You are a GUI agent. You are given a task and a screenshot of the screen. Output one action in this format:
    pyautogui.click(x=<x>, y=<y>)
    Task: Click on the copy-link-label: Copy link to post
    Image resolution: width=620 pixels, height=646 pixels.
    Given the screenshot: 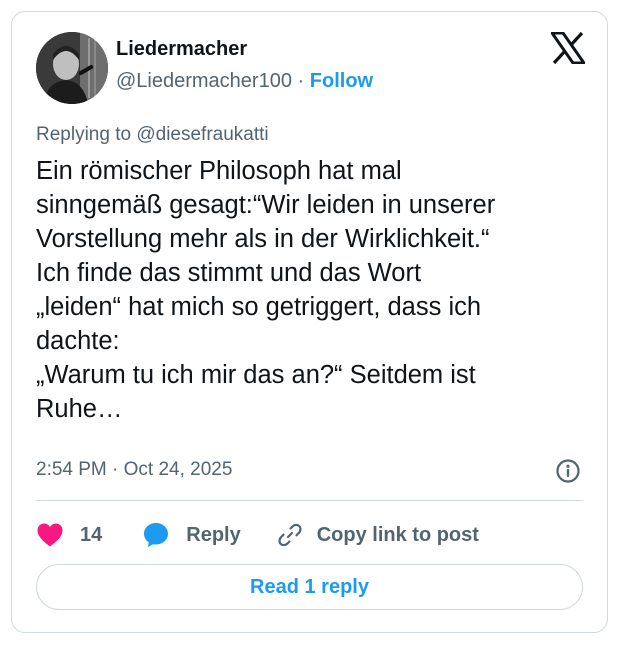 What is the action you would take?
    pyautogui.click(x=397, y=534)
    